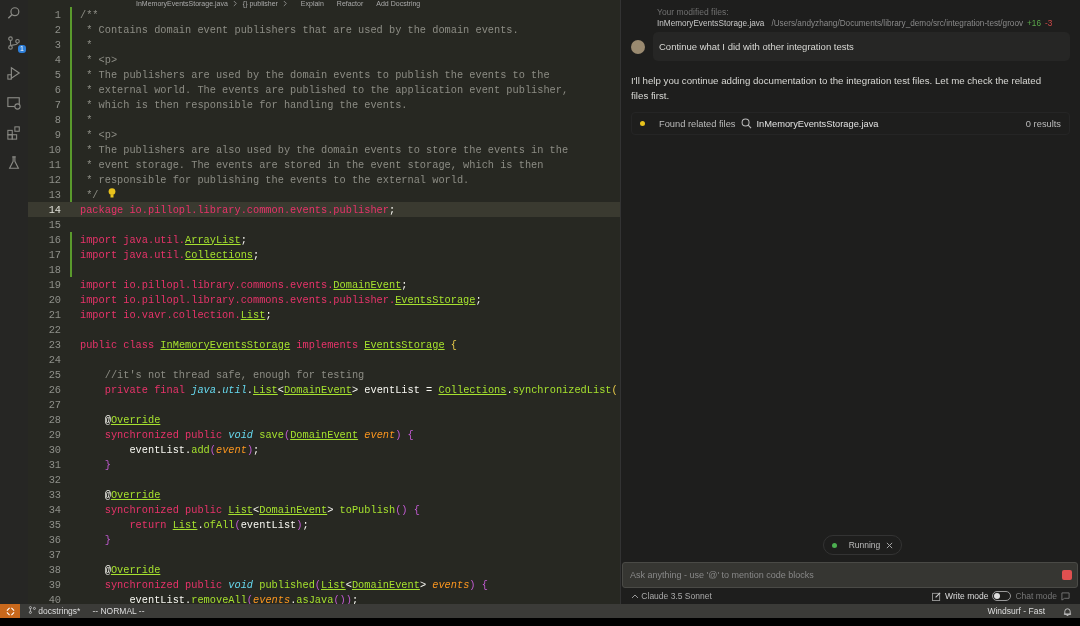 The width and height of the screenshot is (1080, 626). Describe the element at coordinates (54, 254) in the screenshot. I see `line-number: 17` at that location.